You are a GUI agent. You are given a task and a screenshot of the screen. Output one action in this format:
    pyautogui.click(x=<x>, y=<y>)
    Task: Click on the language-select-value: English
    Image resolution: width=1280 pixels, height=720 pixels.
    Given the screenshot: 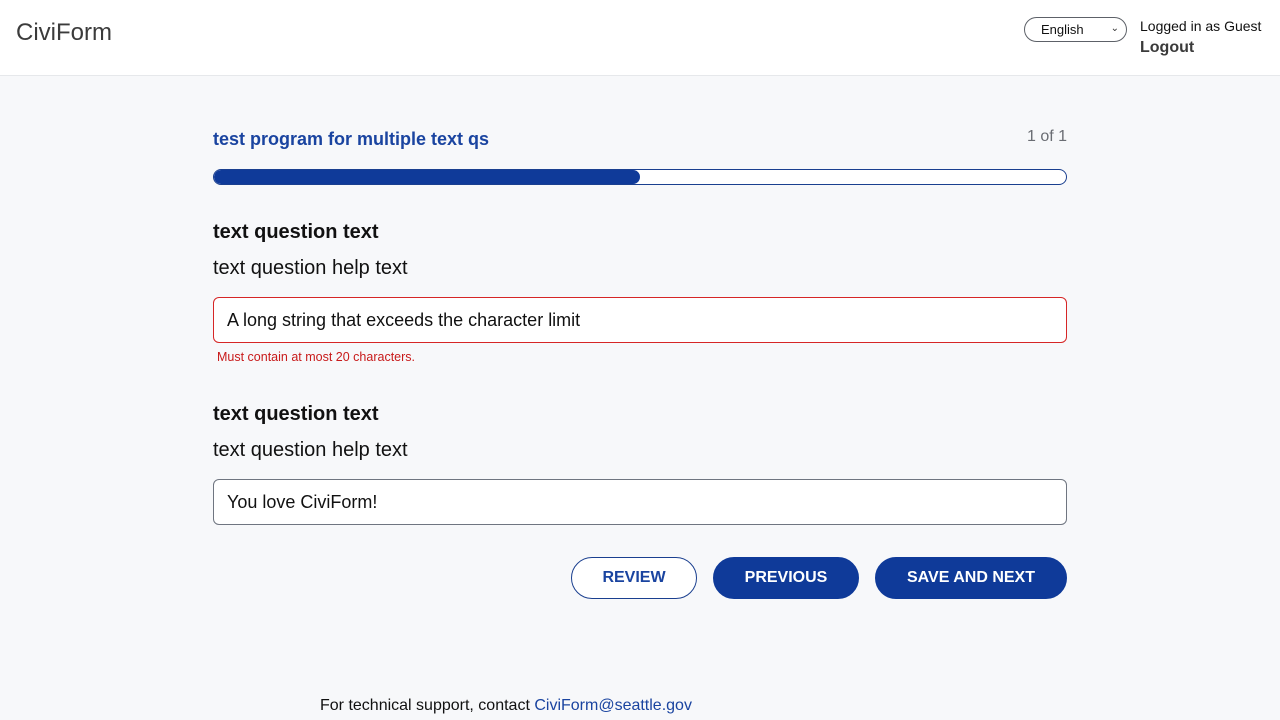 What is the action you would take?
    pyautogui.click(x=1062, y=29)
    